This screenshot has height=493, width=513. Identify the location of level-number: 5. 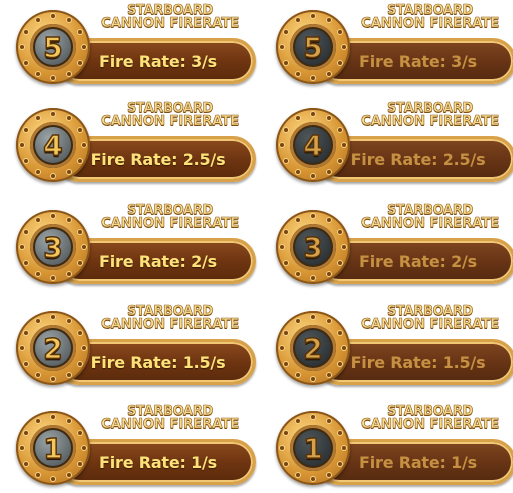
(53, 47).